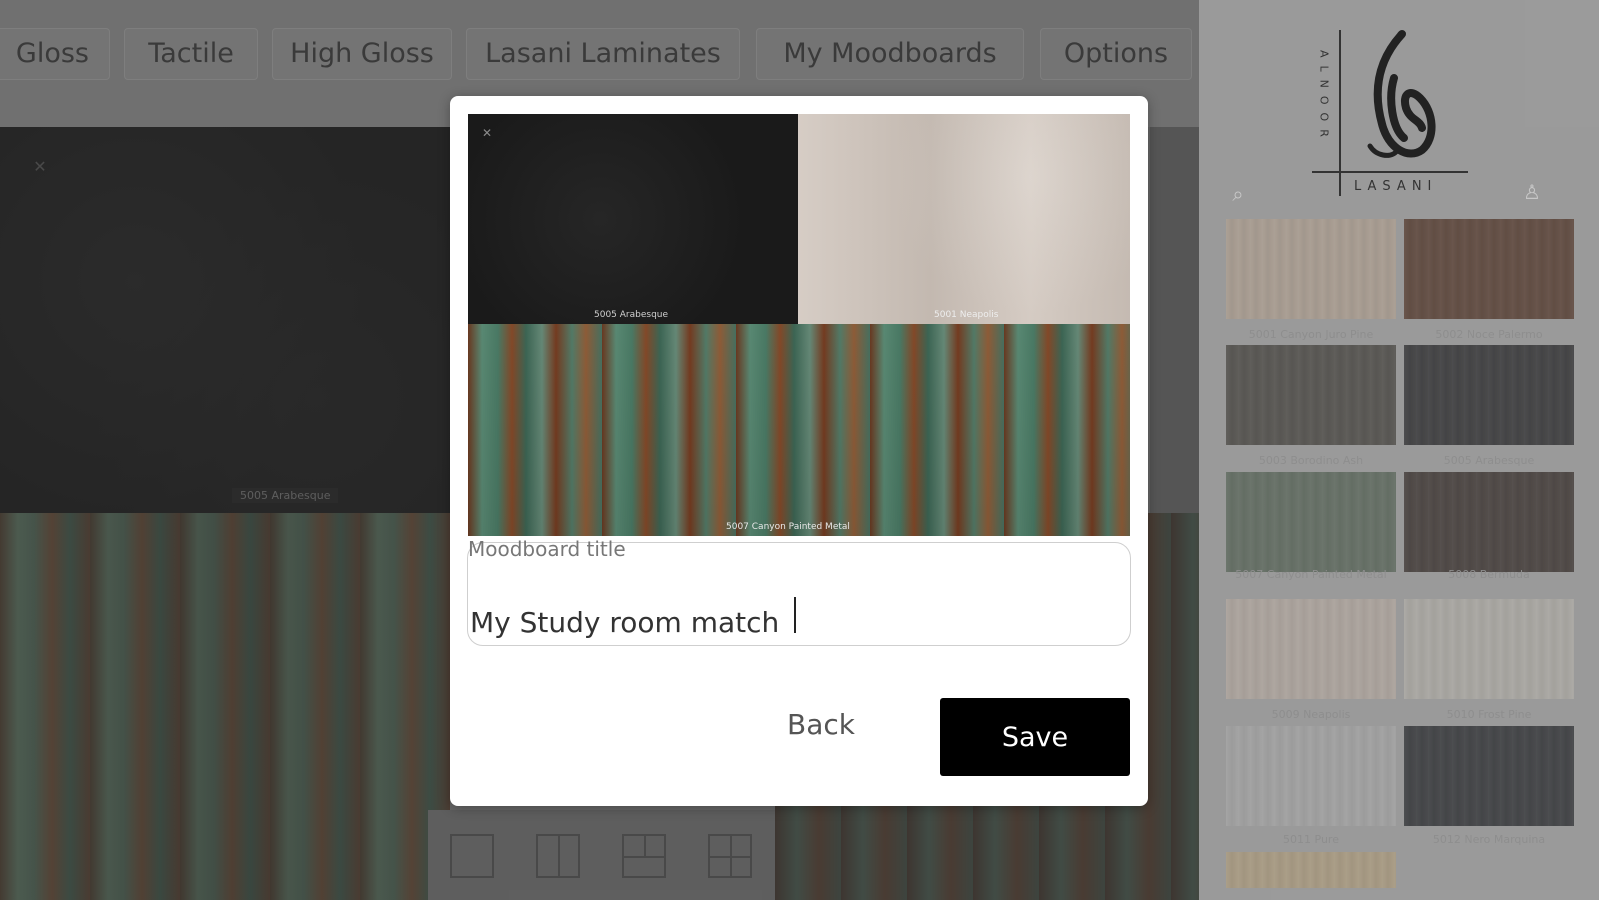  What do you see at coordinates (795, 615) in the screenshot?
I see `text-caret` at bounding box center [795, 615].